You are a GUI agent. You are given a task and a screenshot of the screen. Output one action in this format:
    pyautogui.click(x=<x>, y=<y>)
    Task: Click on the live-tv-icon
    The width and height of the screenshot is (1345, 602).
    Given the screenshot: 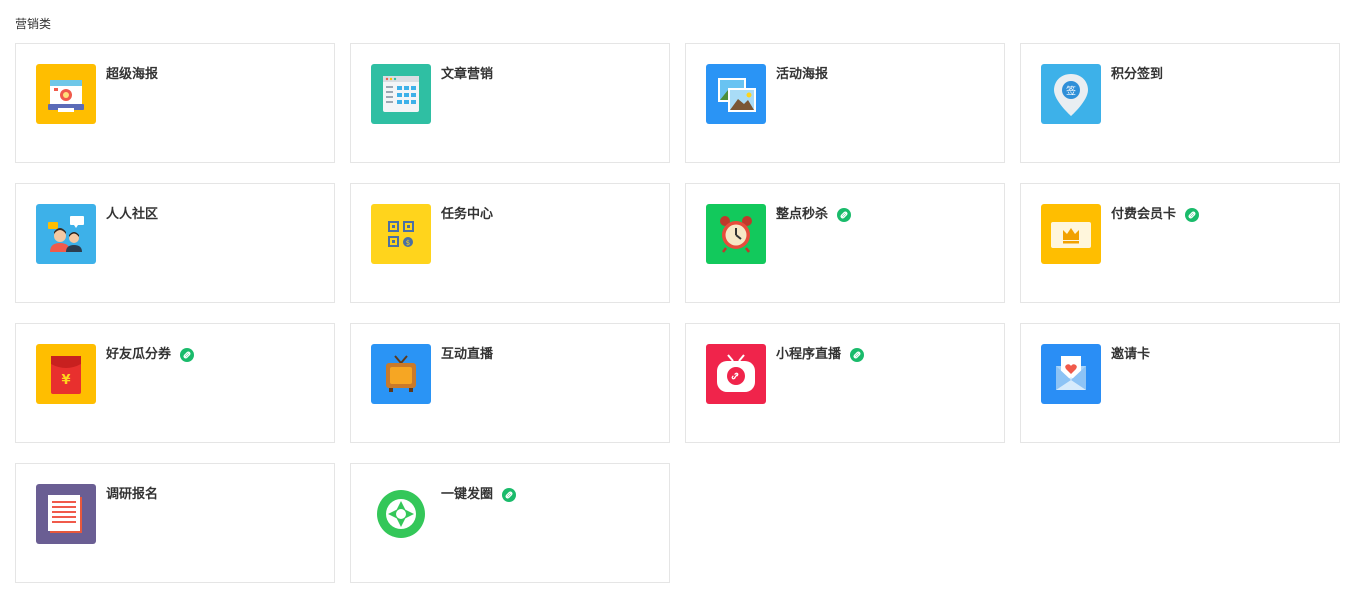 What is the action you would take?
    pyautogui.click(x=736, y=374)
    